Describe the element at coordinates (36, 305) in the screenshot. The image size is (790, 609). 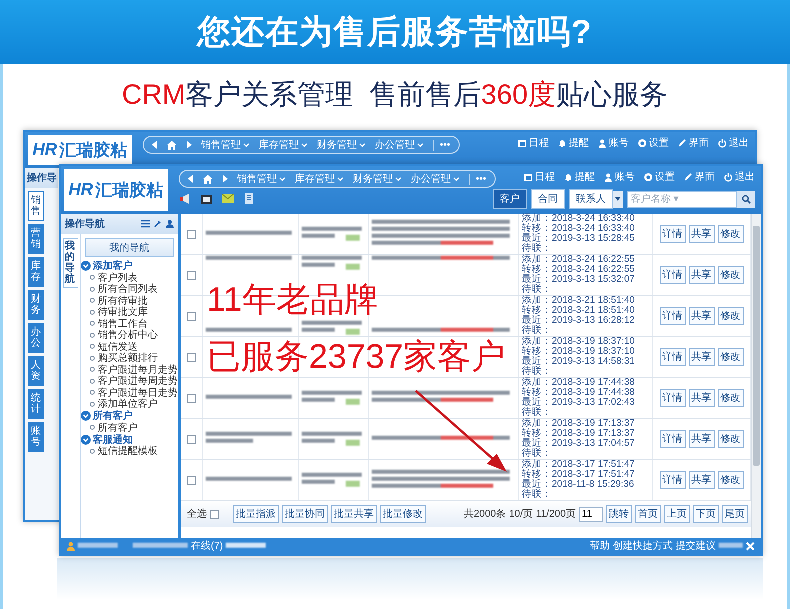
I see `module-tab: 财务` at that location.